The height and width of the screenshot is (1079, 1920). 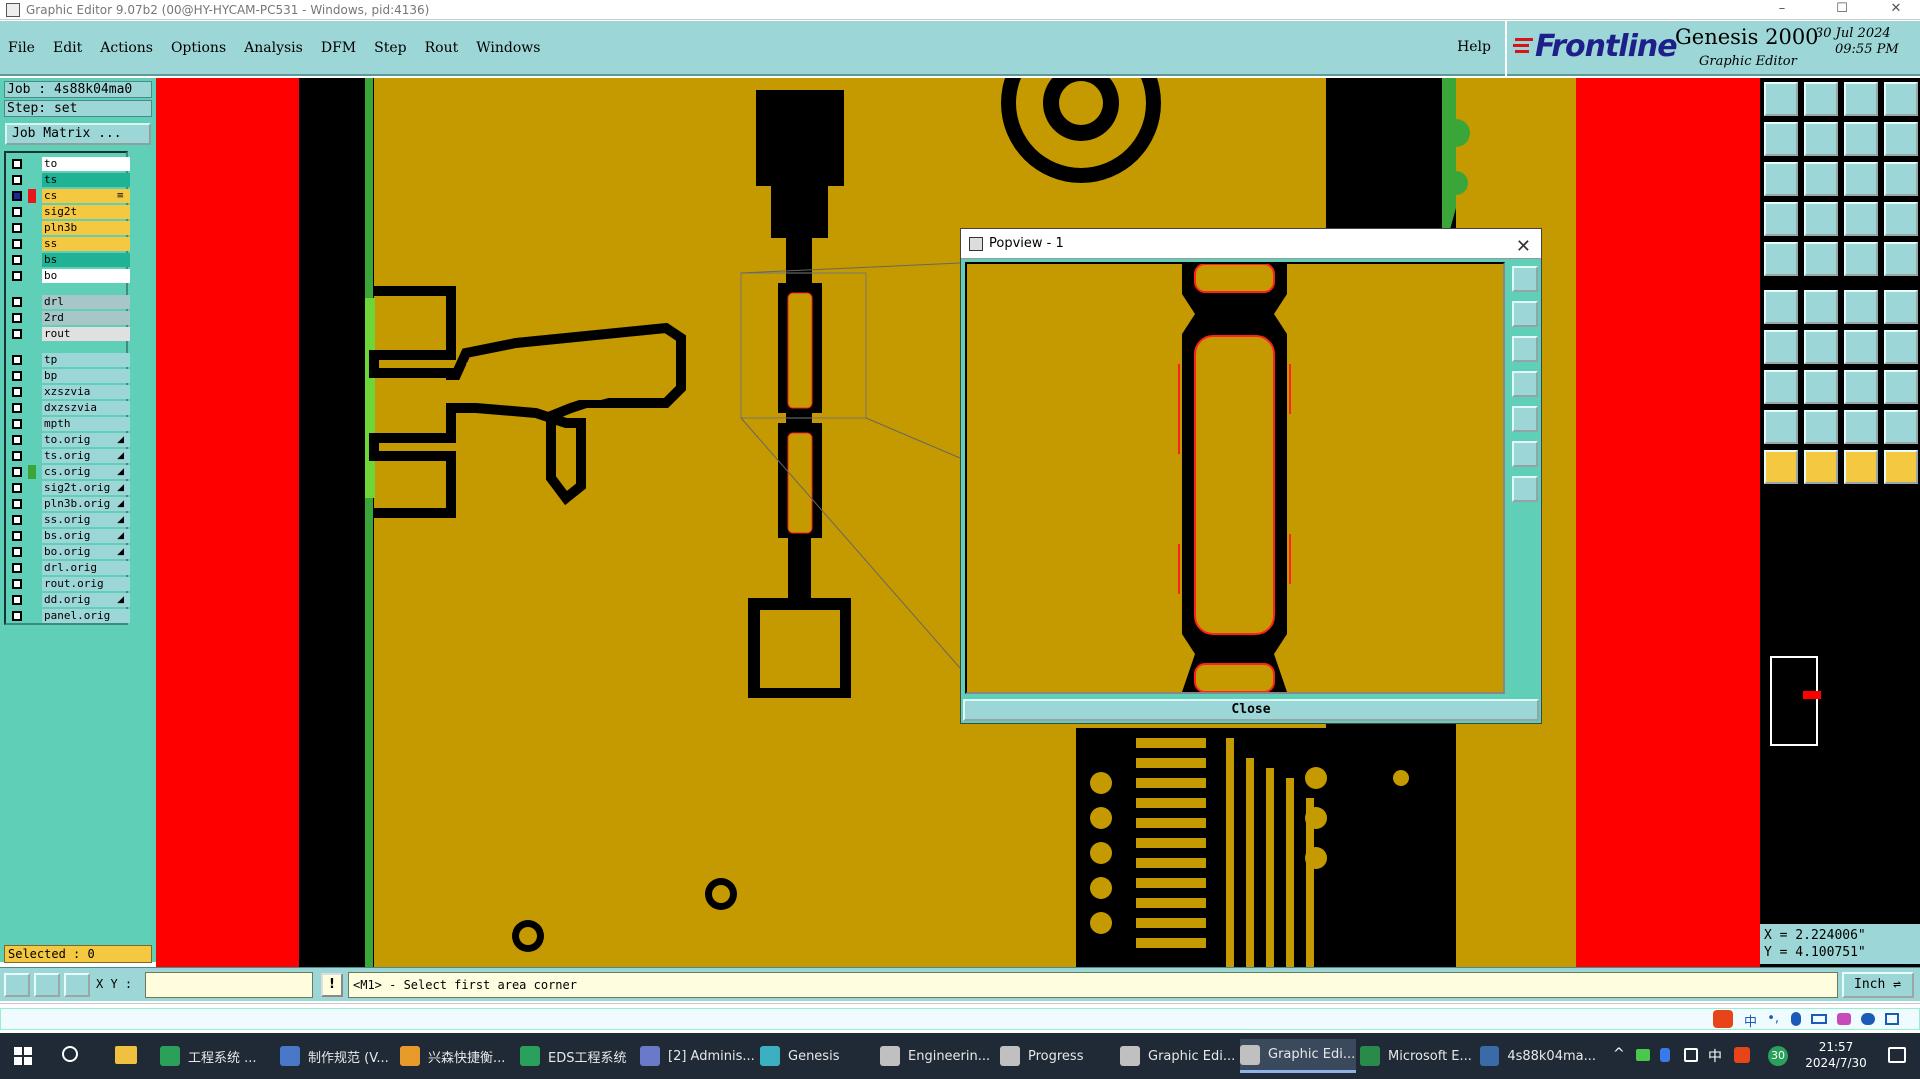 I want to click on xy-input, so click(x=229, y=985).